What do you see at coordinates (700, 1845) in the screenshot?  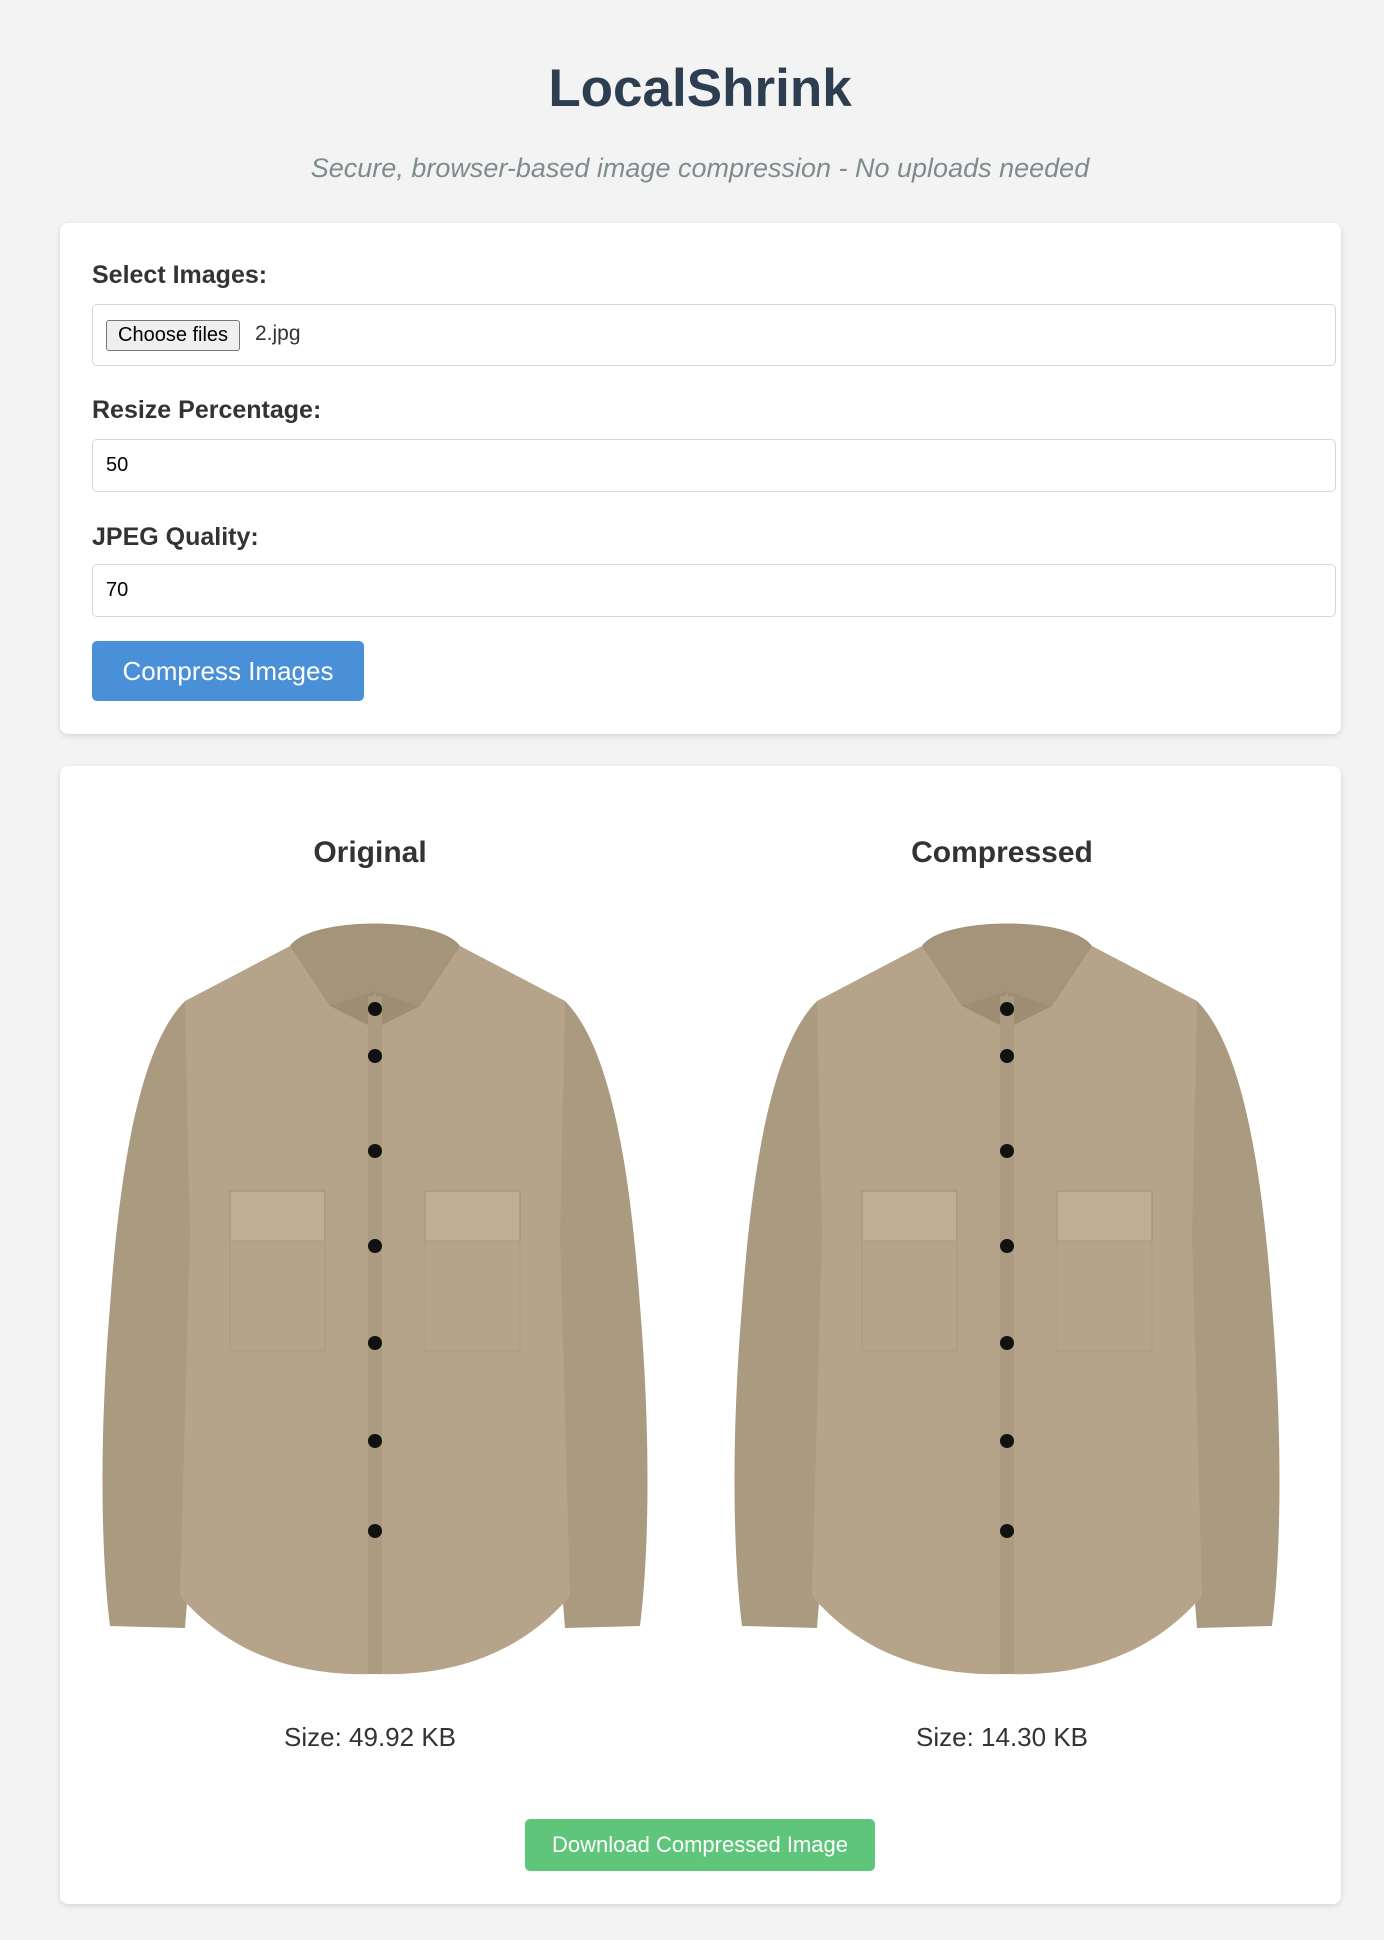 I see `download-compressed-button: Download Compressed Image` at bounding box center [700, 1845].